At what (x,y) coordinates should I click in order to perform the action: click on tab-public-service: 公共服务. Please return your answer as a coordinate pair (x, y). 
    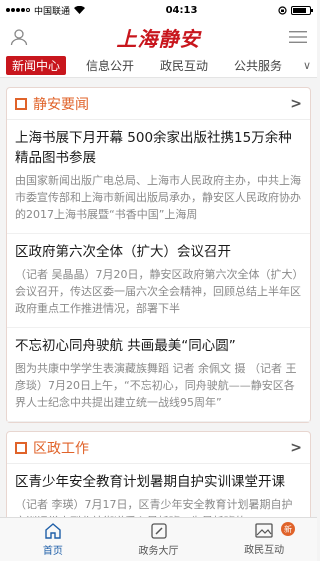
    Looking at the image, I should click on (258, 65).